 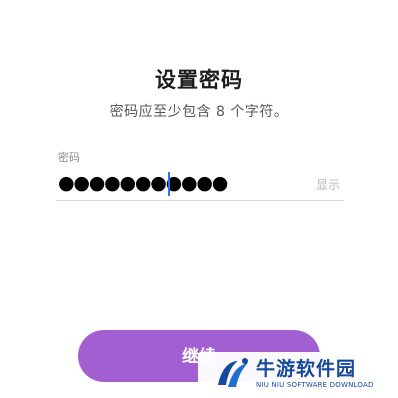 I want to click on password-masked-value: ●●●●●●●●●●●, so click(x=143, y=183).